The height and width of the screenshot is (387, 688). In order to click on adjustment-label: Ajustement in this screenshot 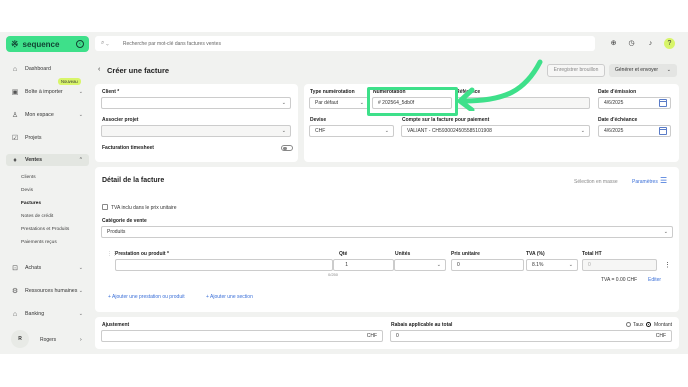, I will do `click(116, 325)`.